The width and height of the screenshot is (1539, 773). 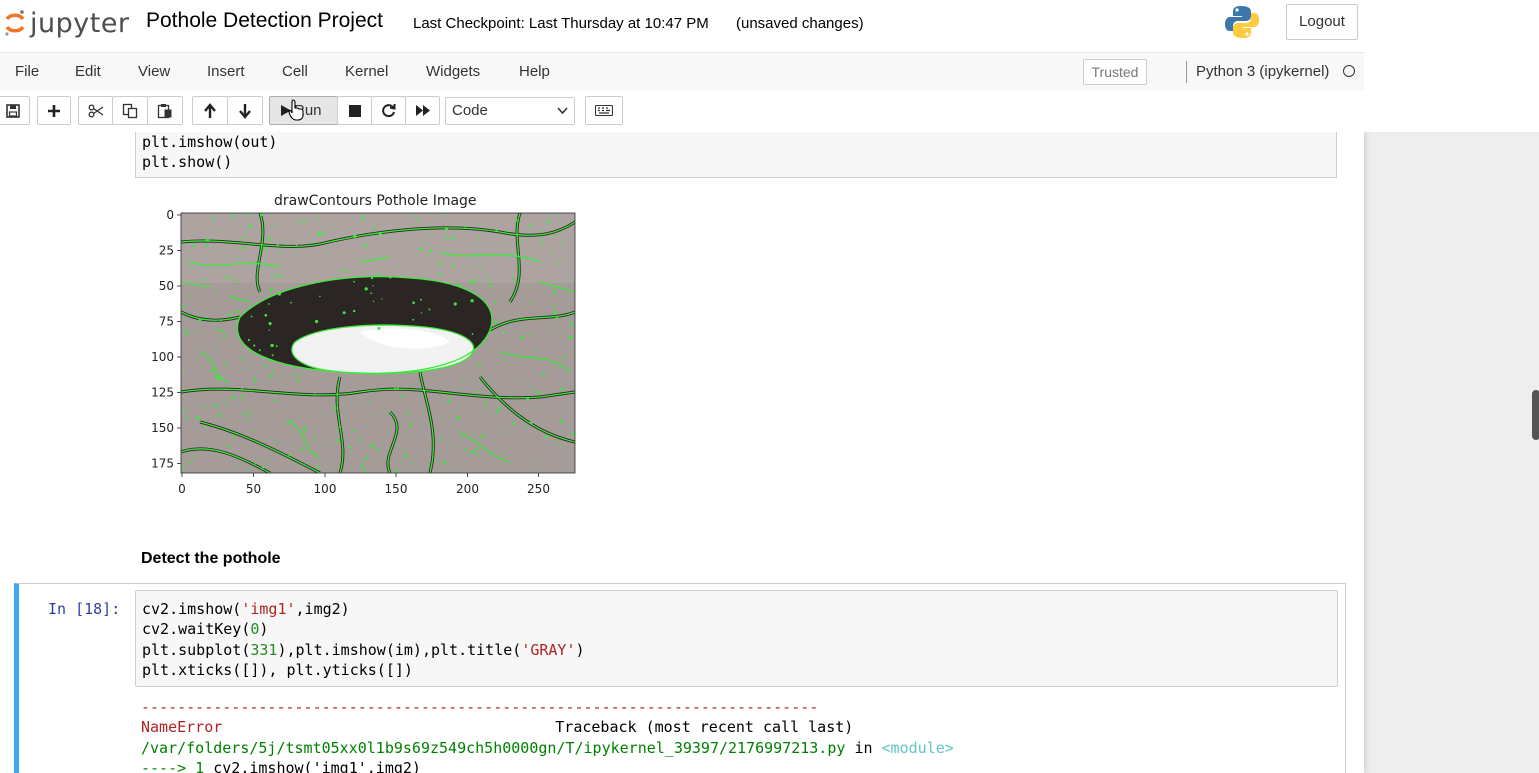 What do you see at coordinates (510, 111) in the screenshot?
I see `cell-type-select: Code` at bounding box center [510, 111].